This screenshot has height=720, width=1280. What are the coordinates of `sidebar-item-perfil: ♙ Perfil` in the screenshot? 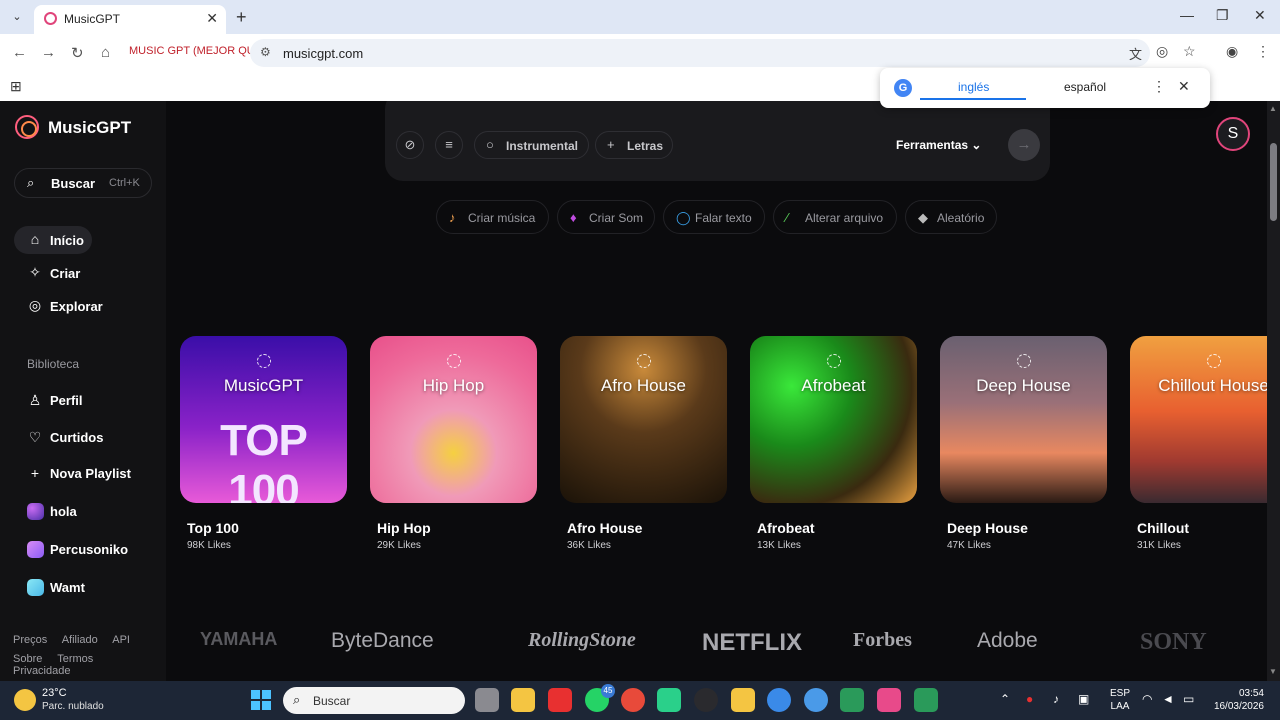 It's located at (84, 400).